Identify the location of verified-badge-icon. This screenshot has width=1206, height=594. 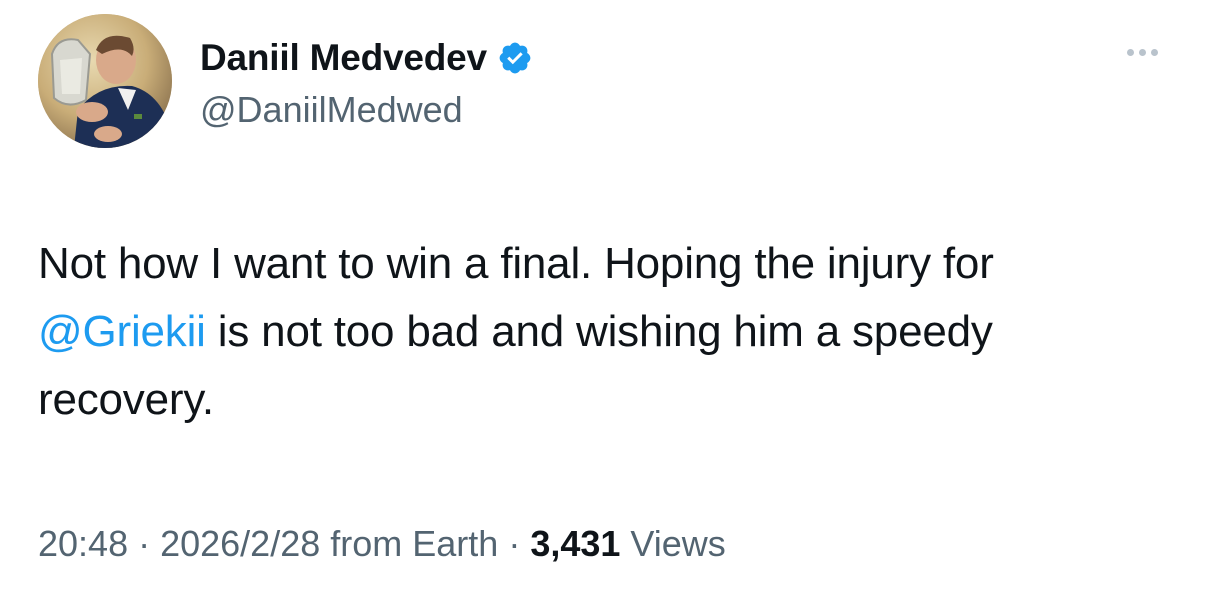
(515, 58).